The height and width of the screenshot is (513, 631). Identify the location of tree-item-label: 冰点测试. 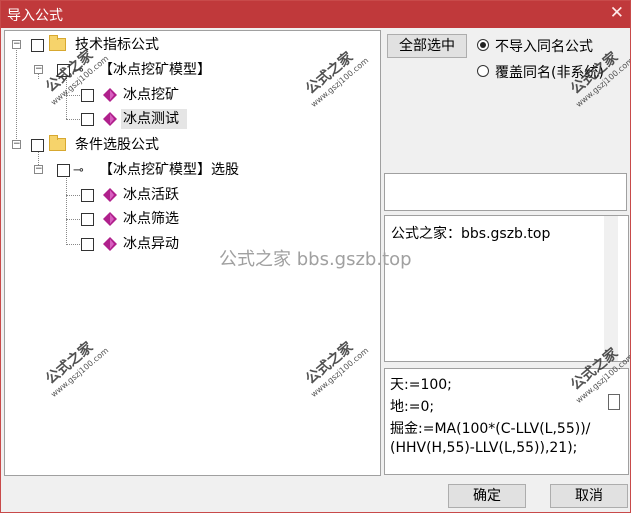
(151, 119).